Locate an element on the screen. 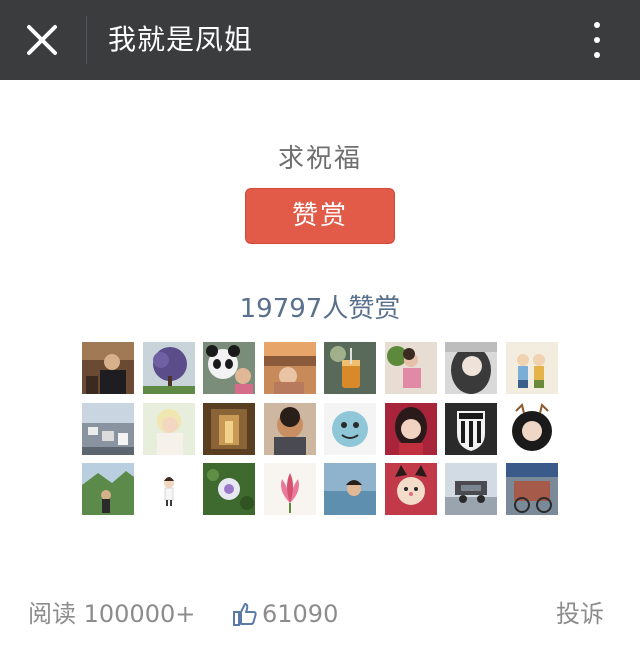 This screenshot has height=661, width=640. title-divider is located at coordinates (86, 40).